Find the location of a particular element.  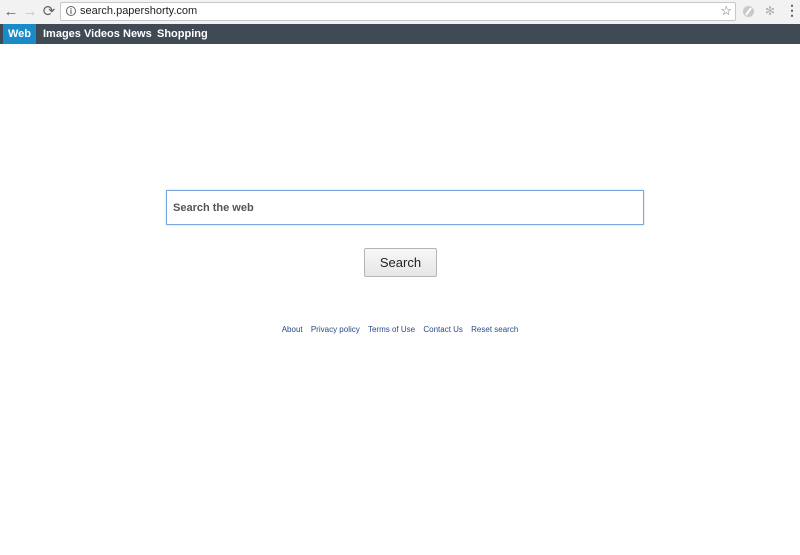

bookmark-star-icon: ☆ is located at coordinates (726, 11).